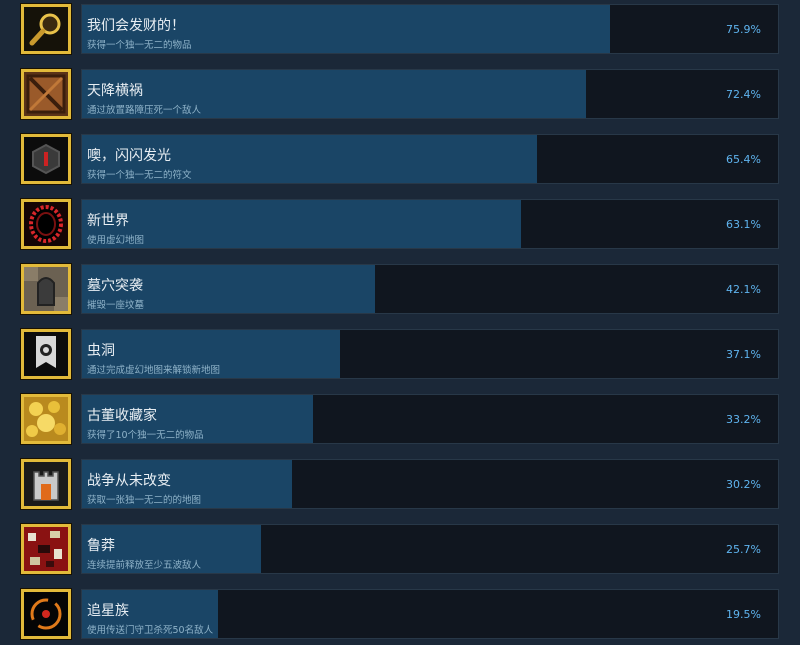 The width and height of the screenshot is (800, 645). What do you see at coordinates (46, 614) in the screenshot?
I see `orbit-icon` at bounding box center [46, 614].